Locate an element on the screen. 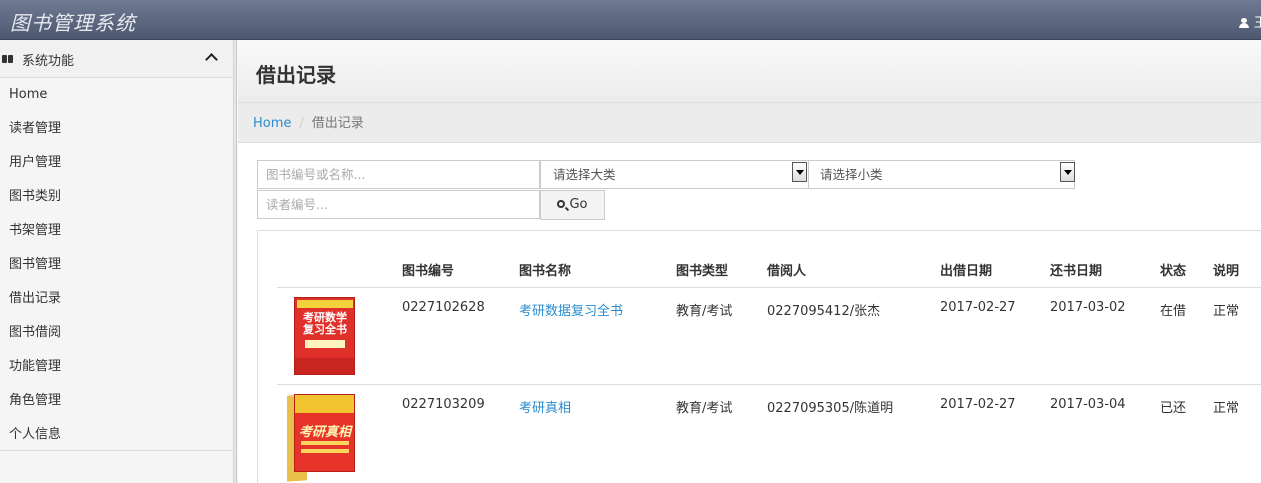 This screenshot has width=1261, height=483. cell-status: 在借 is located at coordinates (1173, 311).